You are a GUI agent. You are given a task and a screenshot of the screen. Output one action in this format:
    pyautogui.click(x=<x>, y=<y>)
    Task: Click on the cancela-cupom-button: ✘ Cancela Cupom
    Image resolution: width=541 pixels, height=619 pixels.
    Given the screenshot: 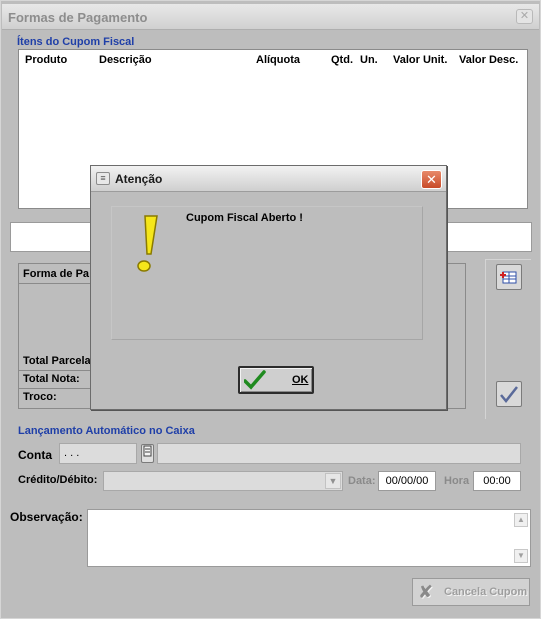 What is the action you would take?
    pyautogui.click(x=471, y=592)
    